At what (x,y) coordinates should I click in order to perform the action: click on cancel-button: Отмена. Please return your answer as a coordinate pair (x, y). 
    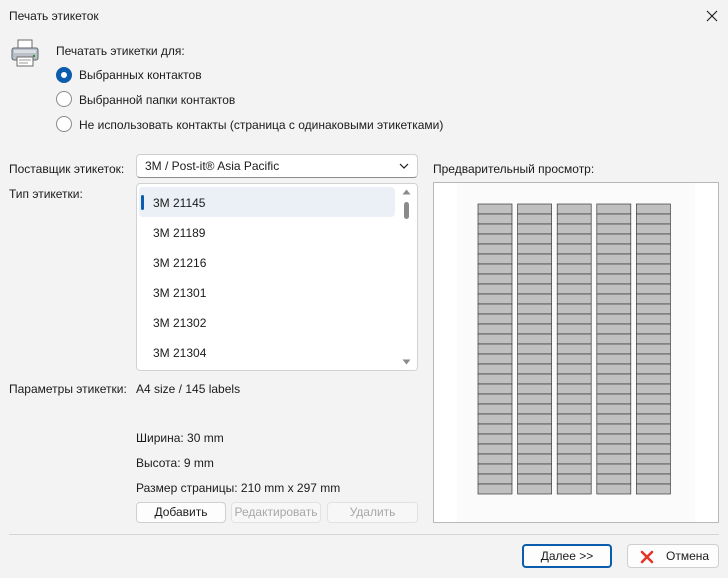
    Looking at the image, I should click on (673, 556).